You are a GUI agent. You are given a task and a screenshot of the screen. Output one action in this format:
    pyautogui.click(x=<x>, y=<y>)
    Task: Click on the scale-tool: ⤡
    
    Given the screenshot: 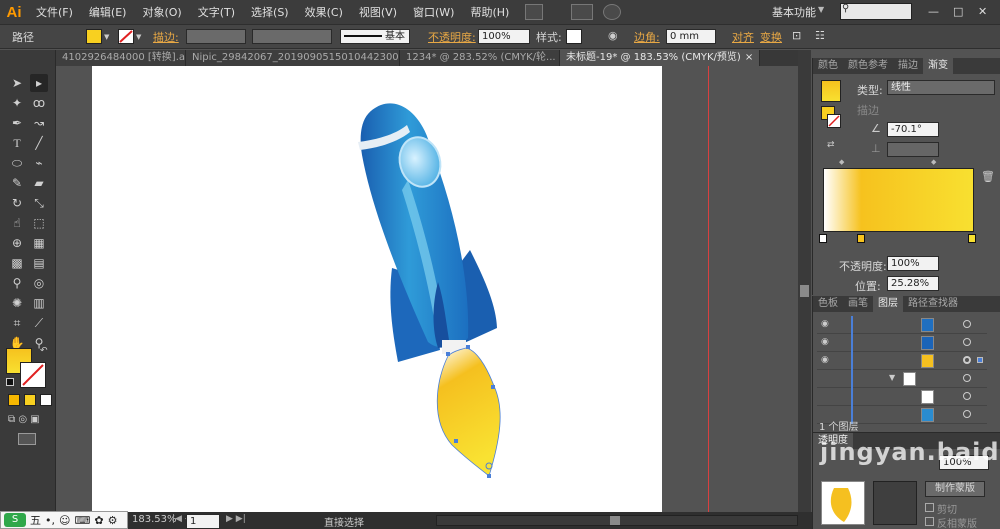 What is the action you would take?
    pyautogui.click(x=39, y=203)
    